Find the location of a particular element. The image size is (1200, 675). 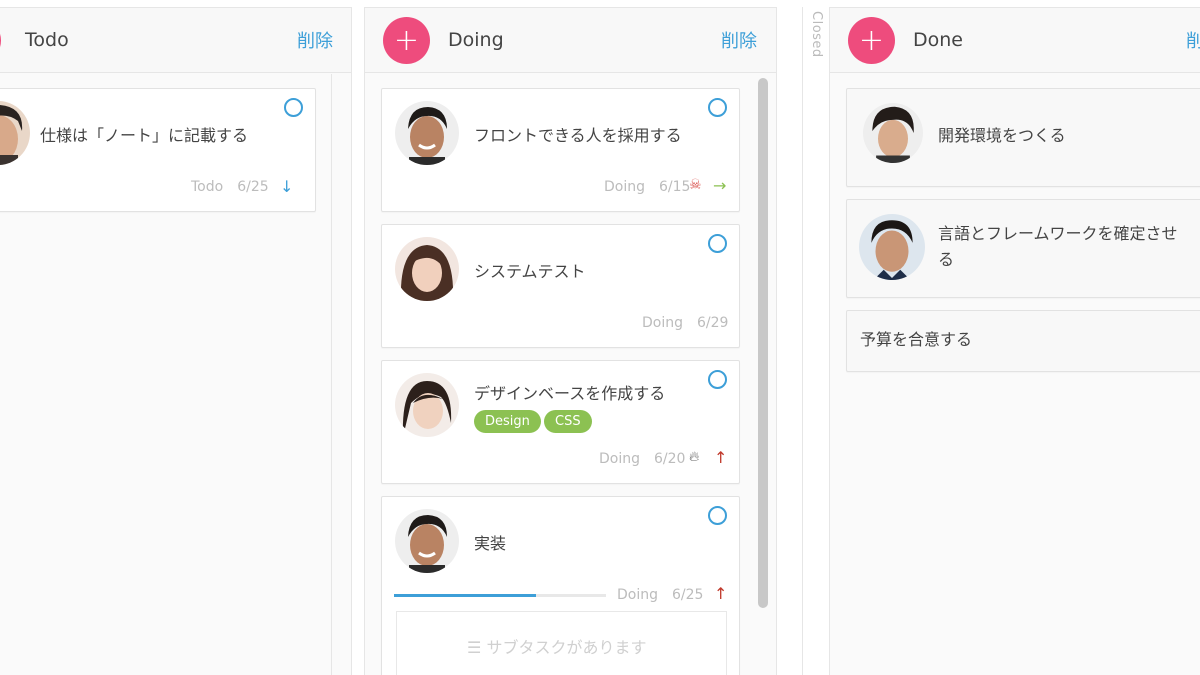

arrow-down-icon: ↓ is located at coordinates (287, 186).